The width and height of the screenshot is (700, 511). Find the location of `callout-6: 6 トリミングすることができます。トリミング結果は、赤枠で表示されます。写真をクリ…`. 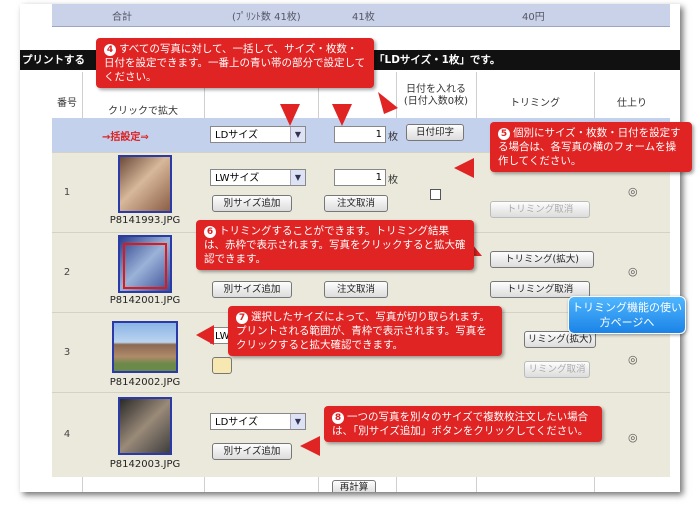

callout-6: 6 トリミングすることができます。トリミング結果は、赤枠で表示されます。写真をクリ… is located at coordinates (335, 245).